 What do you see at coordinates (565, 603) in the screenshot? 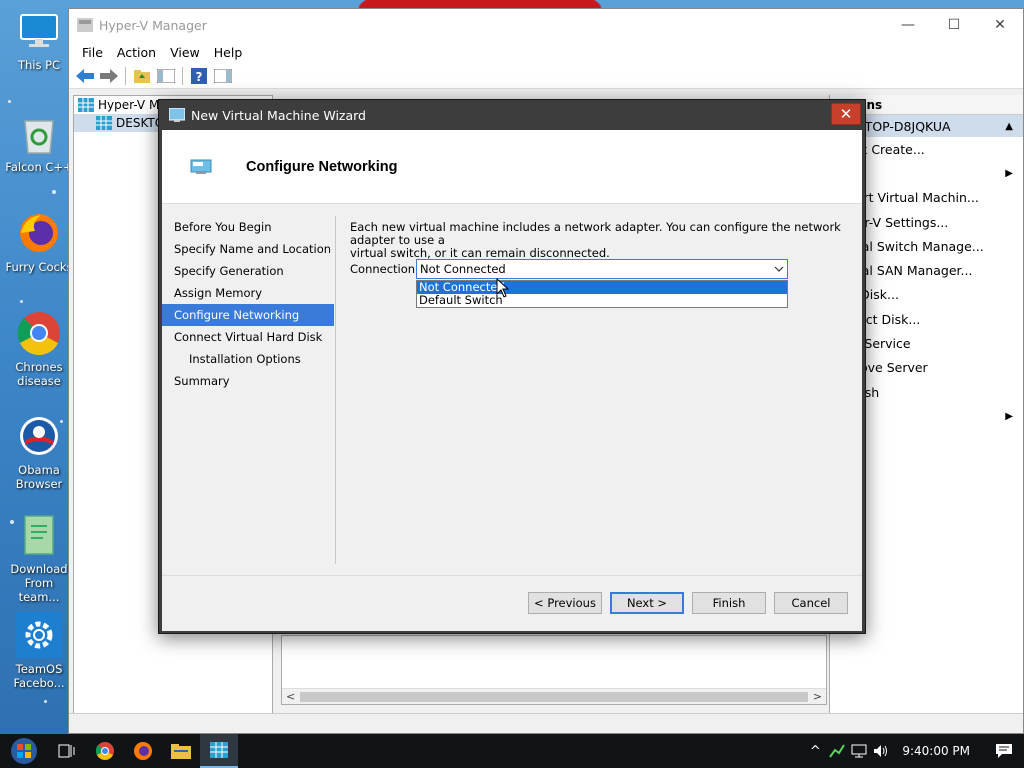
I see `previous-button: < Previous` at bounding box center [565, 603].